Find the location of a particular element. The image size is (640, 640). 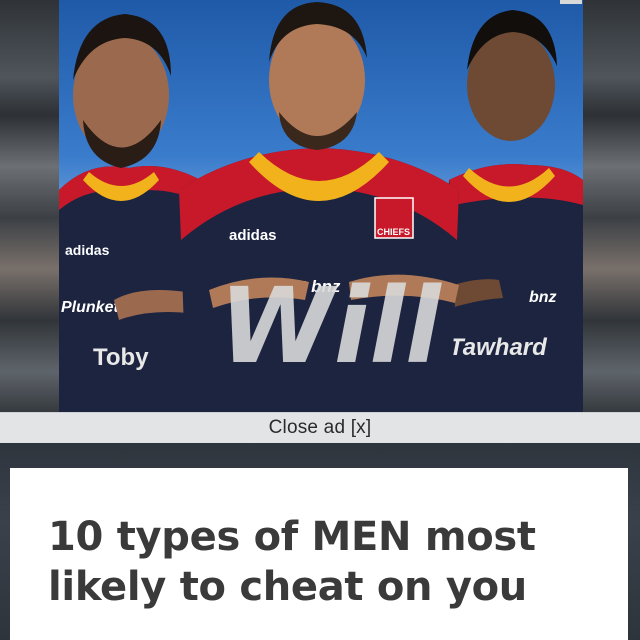

left-shirt-brand: adidas is located at coordinates (87, 250).